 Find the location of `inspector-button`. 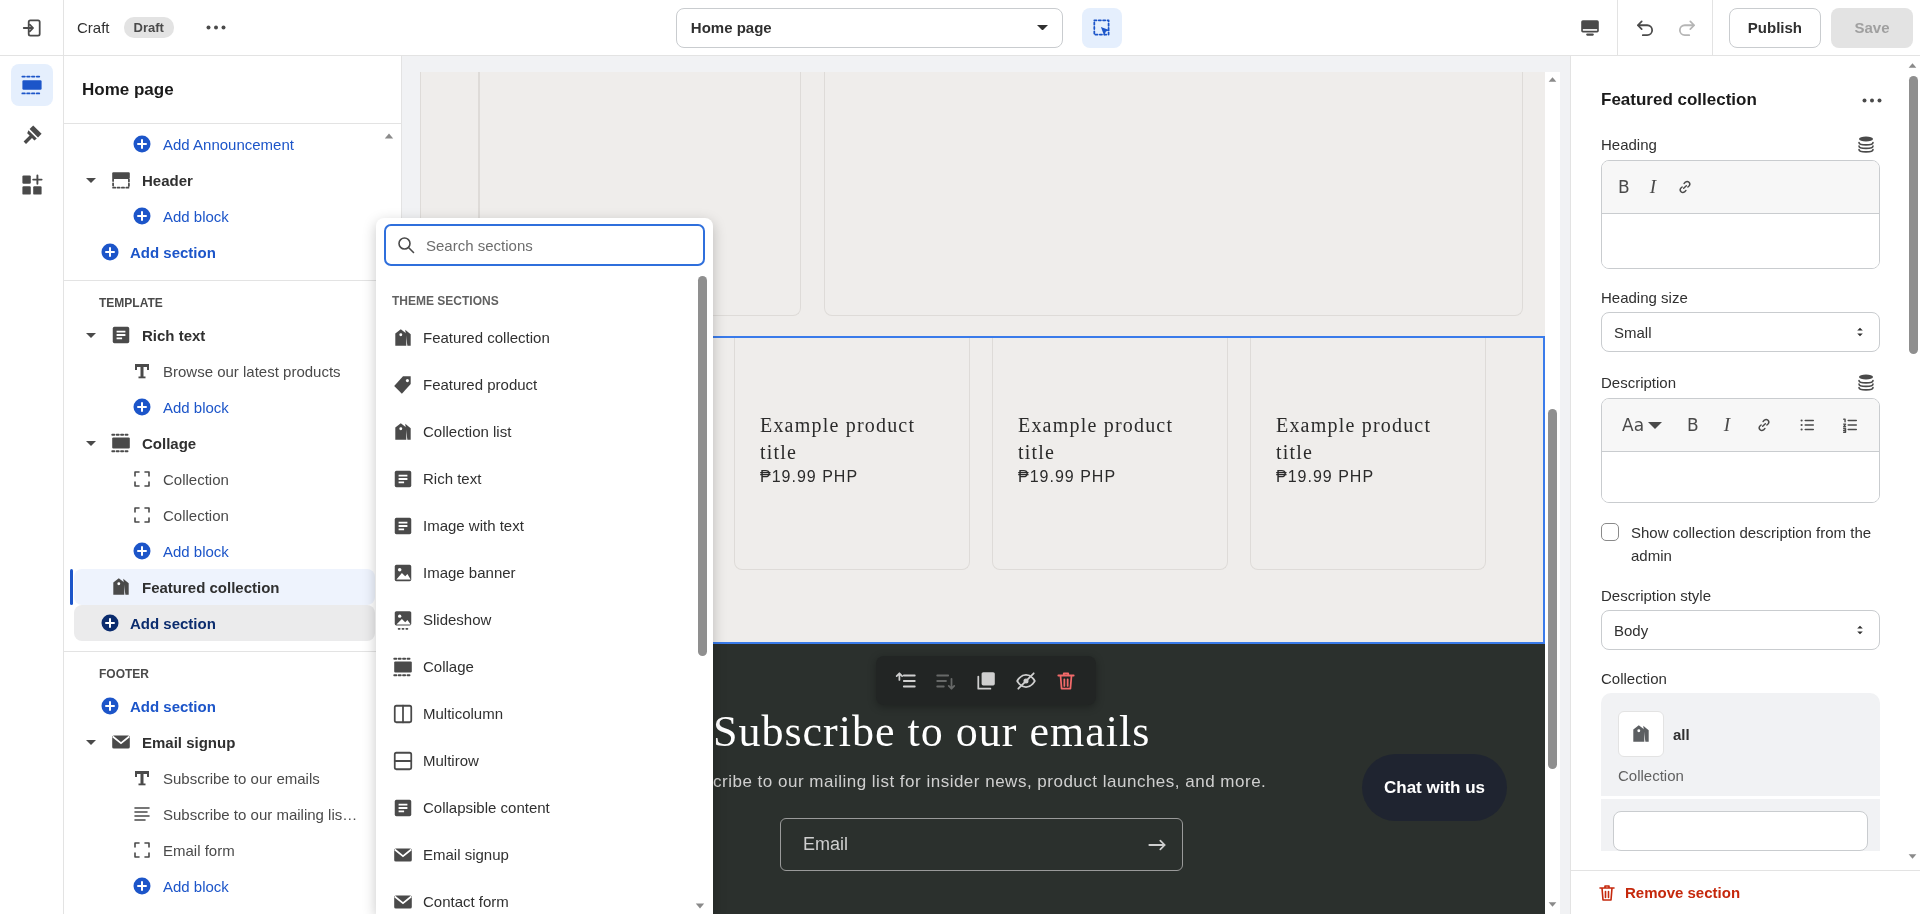

inspector-button is located at coordinates (1101, 27).